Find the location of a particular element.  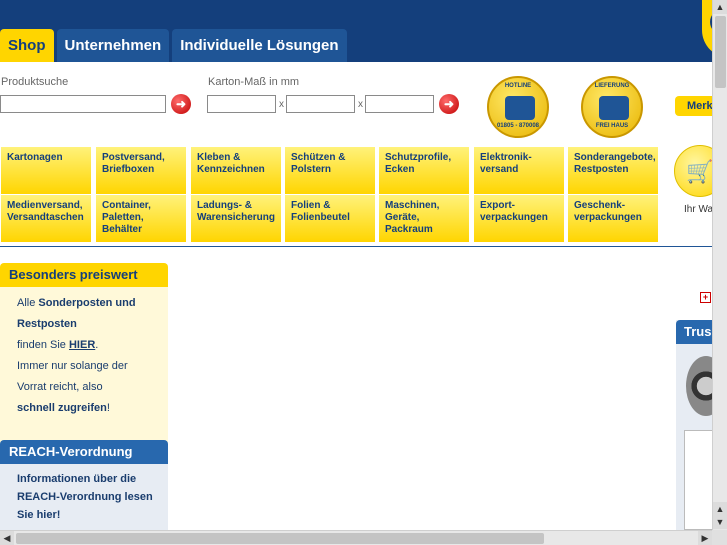

carton-search-go-button: ➜ is located at coordinates (449, 104).